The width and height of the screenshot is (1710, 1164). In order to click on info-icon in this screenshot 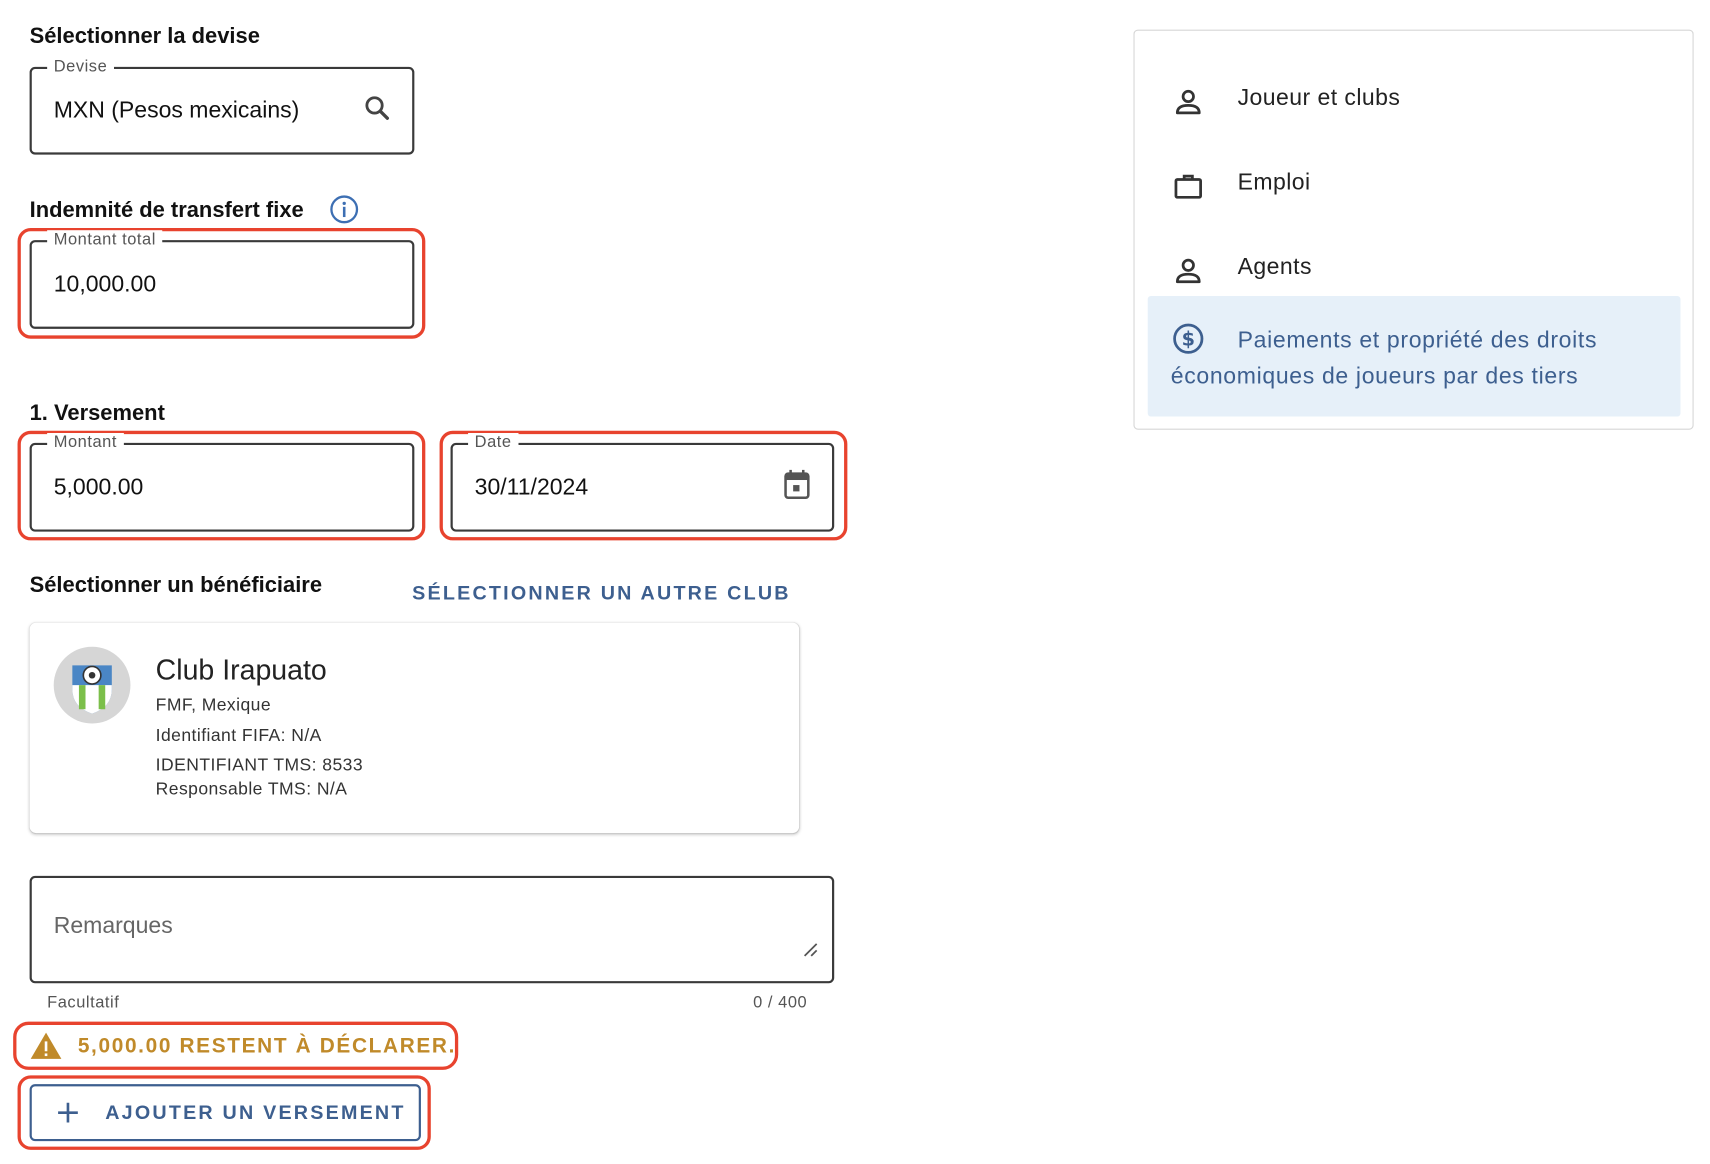, I will do `click(344, 212)`.